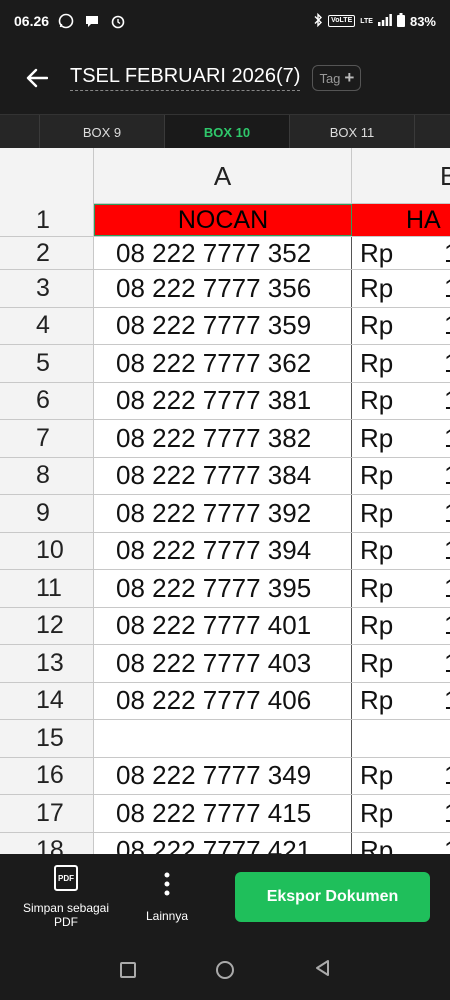 Image resolution: width=450 pixels, height=1000 pixels. Describe the element at coordinates (47, 588) in the screenshot. I see `row-number: 11` at that location.